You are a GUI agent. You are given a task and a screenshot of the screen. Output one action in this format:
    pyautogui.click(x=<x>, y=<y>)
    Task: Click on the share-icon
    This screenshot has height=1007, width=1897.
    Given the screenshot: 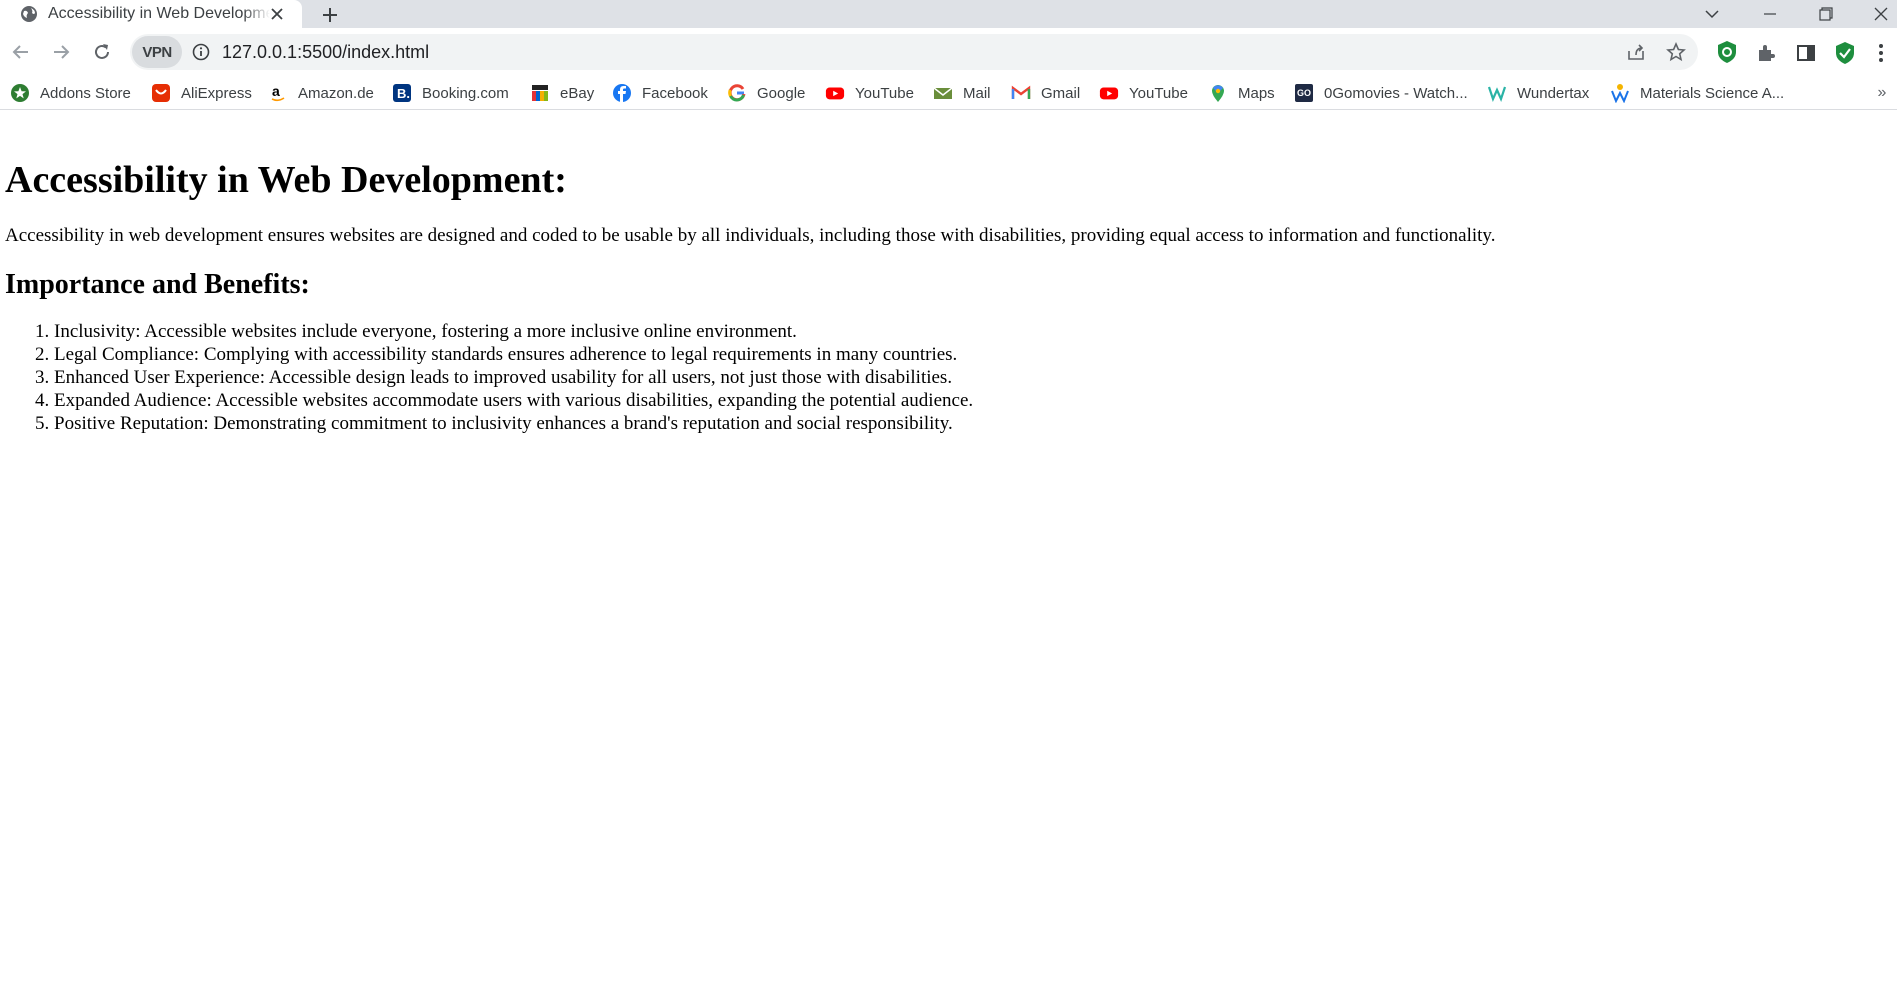 What is the action you would take?
    pyautogui.click(x=1636, y=52)
    